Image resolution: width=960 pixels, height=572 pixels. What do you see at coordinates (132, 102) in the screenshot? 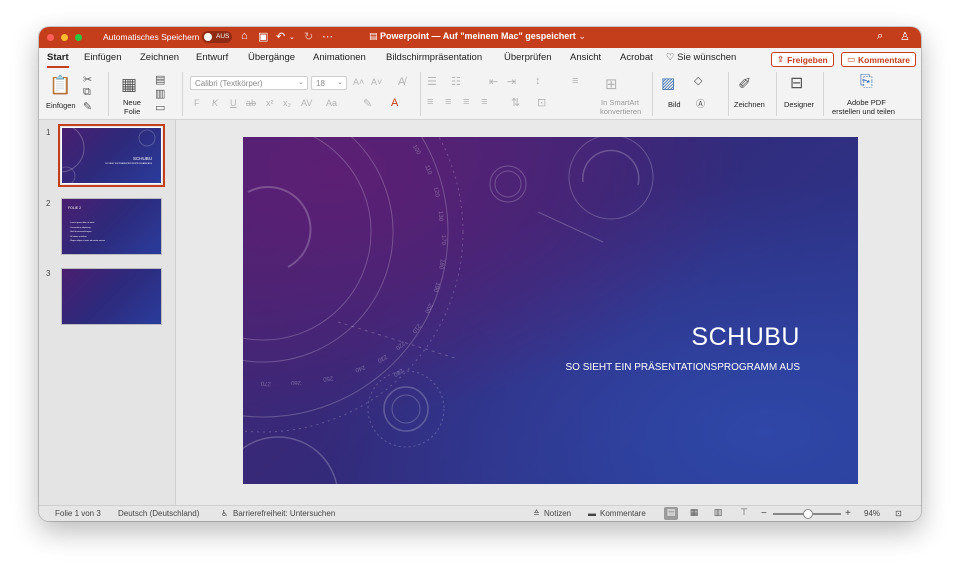
I see `new-slide-label-1: Neue` at bounding box center [132, 102].